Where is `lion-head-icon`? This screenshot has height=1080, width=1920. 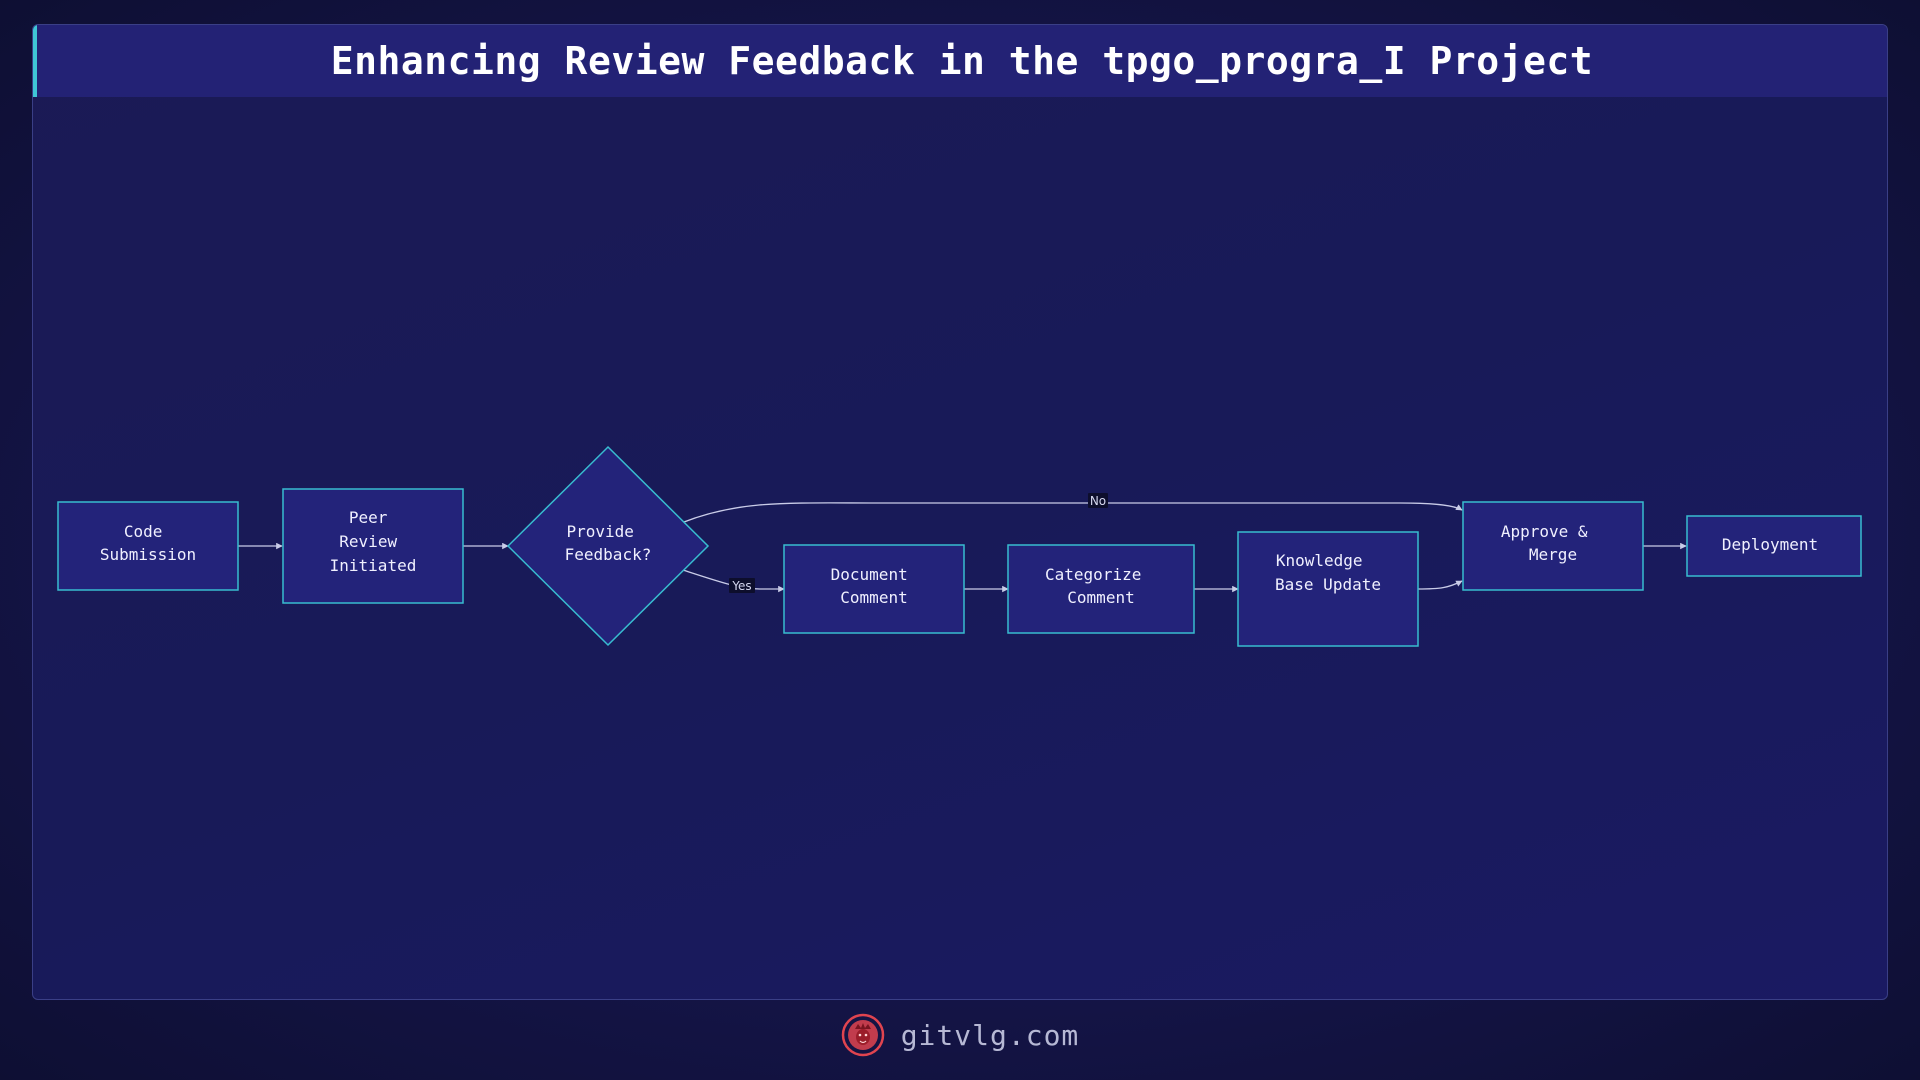
lion-head-icon is located at coordinates (862, 1035).